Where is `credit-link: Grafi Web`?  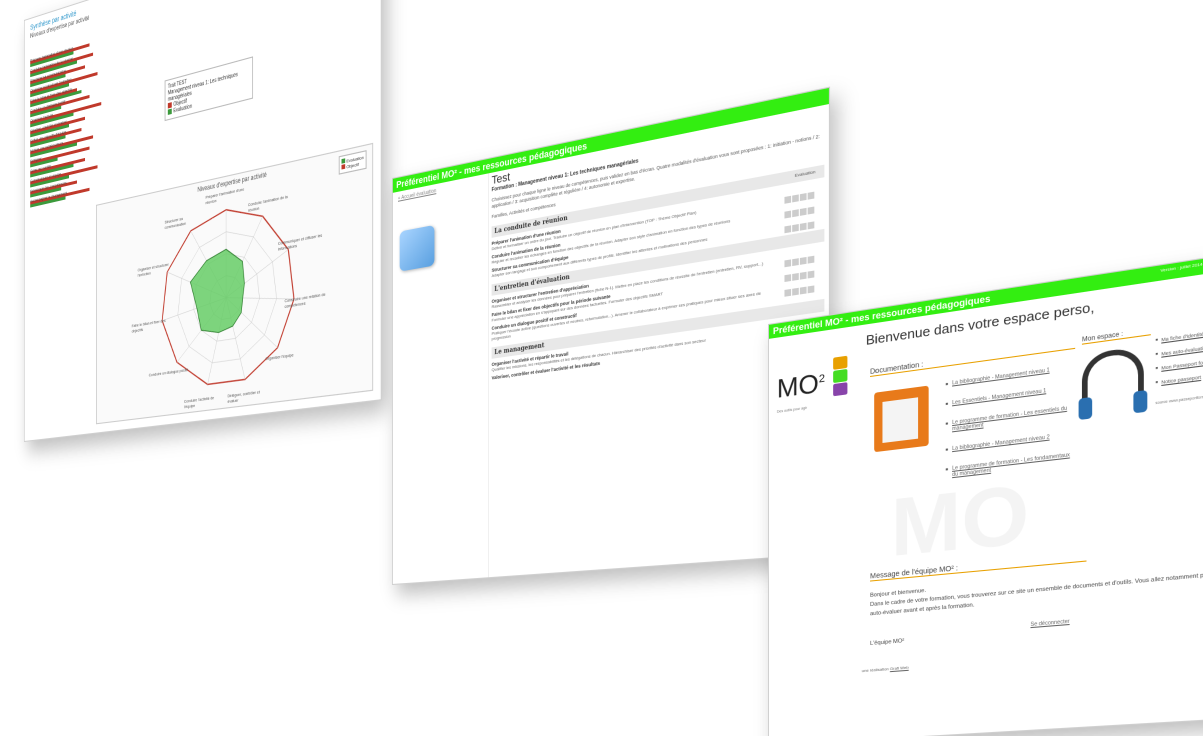 credit-link: Grafi Web is located at coordinates (899, 668).